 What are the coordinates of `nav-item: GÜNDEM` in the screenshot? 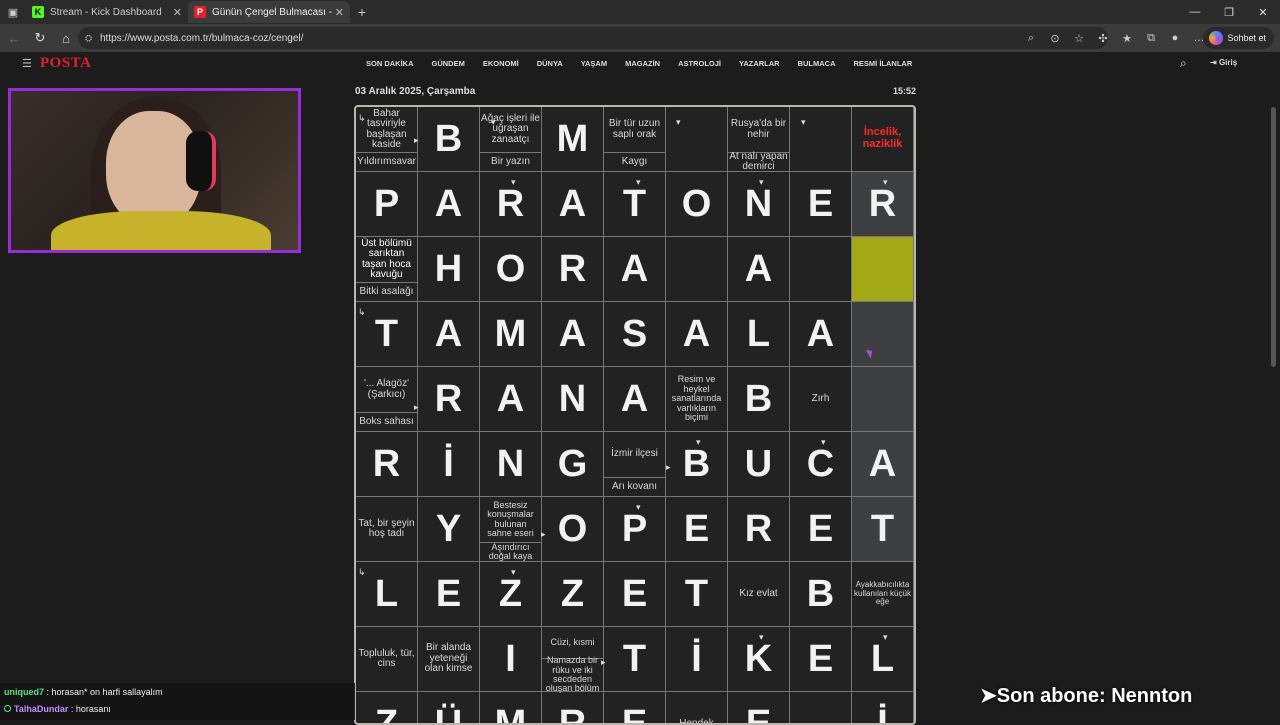 It's located at (448, 63).